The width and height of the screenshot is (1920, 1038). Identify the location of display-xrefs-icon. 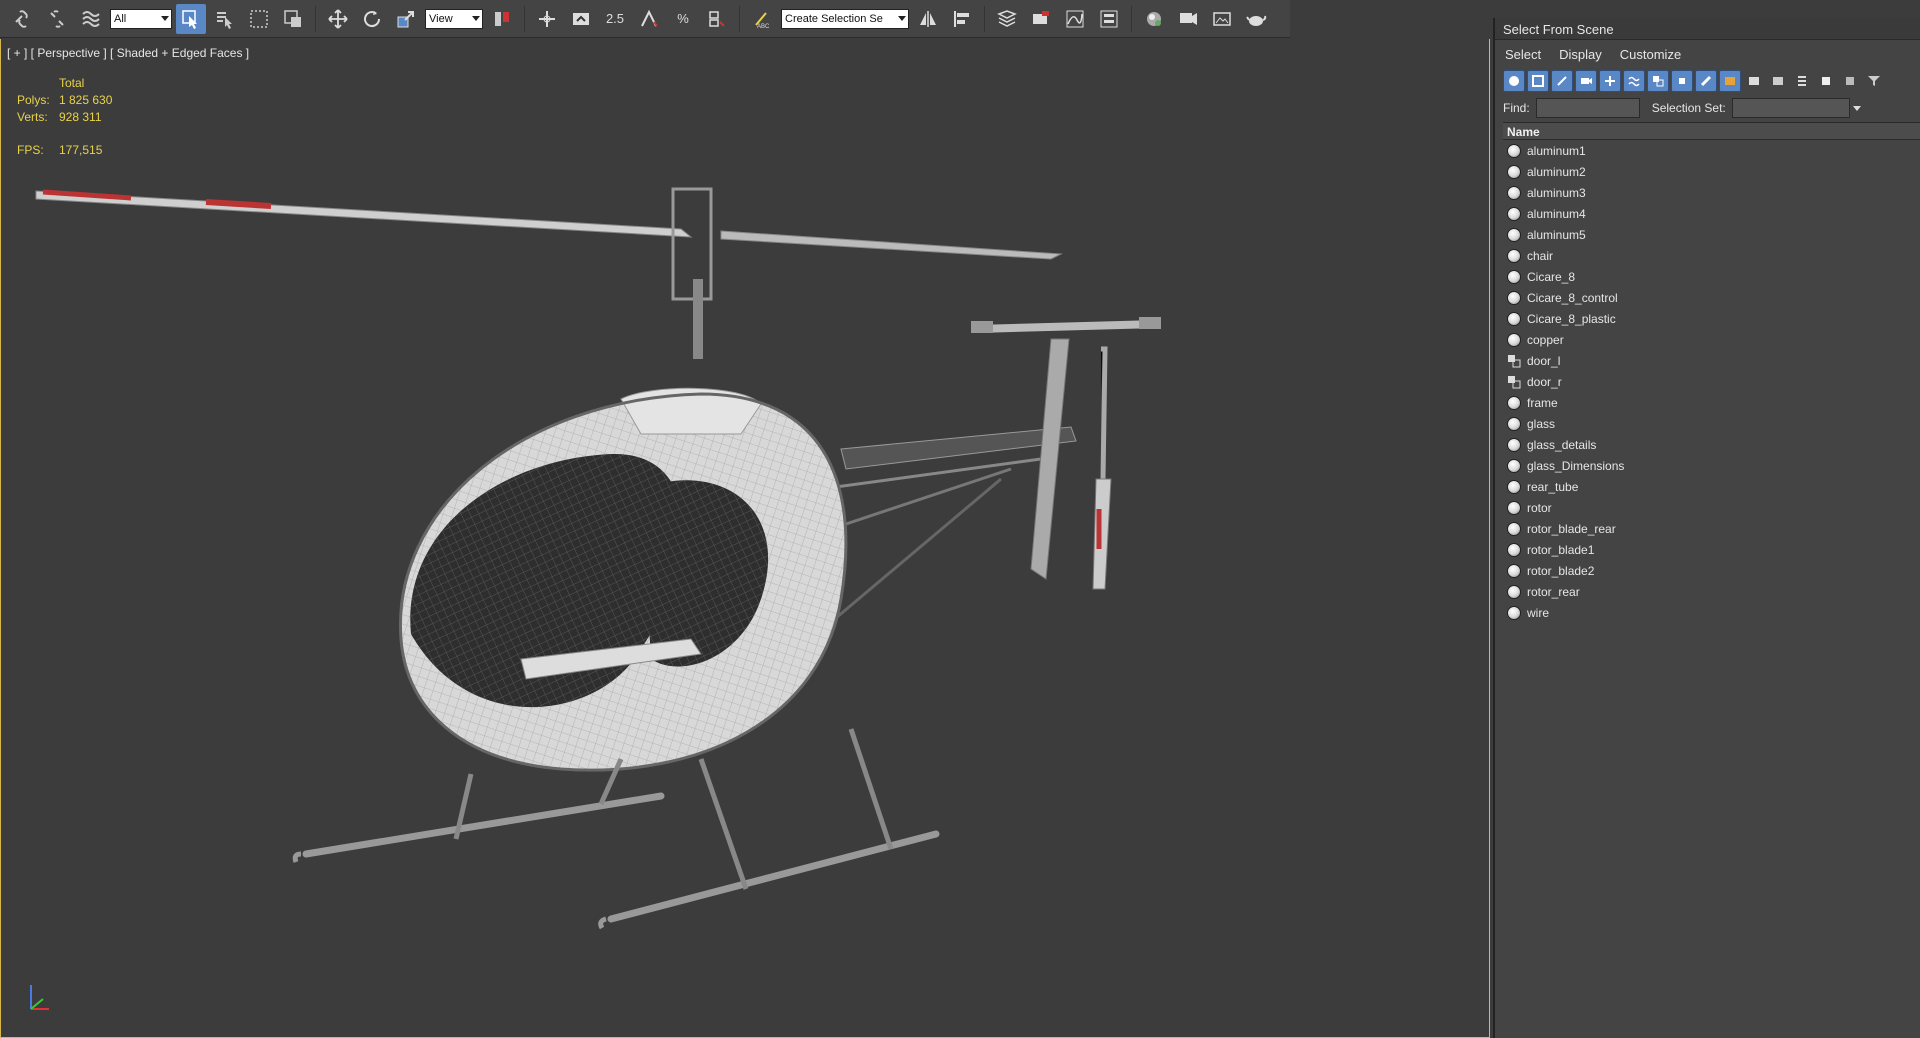
(1682, 81).